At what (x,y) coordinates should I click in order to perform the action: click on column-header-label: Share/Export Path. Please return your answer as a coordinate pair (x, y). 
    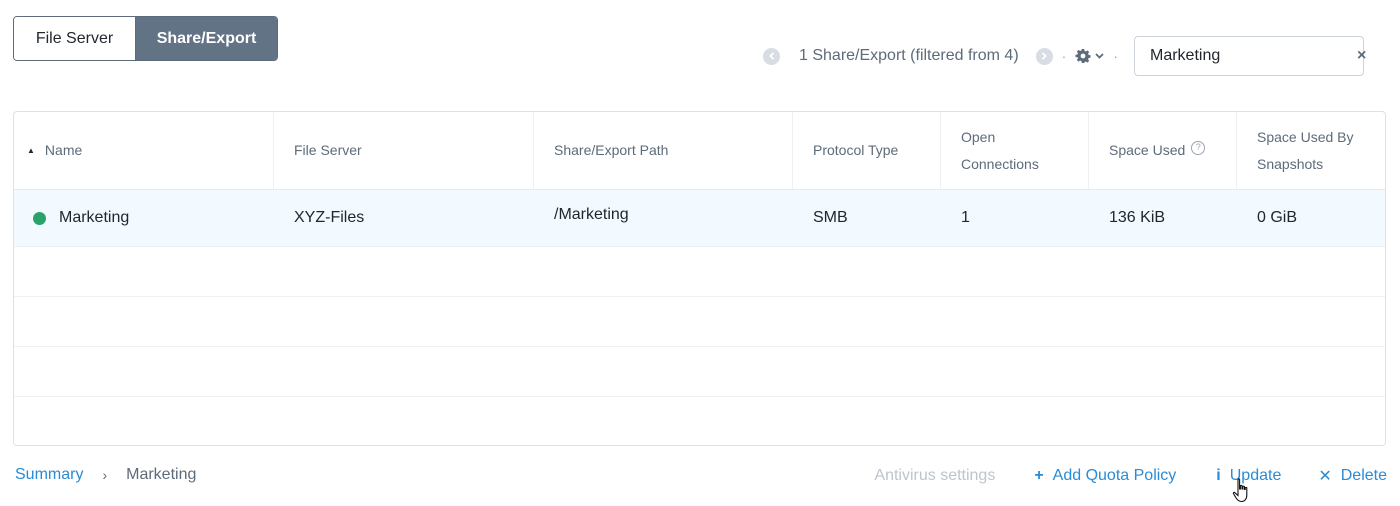
    Looking at the image, I should click on (611, 150).